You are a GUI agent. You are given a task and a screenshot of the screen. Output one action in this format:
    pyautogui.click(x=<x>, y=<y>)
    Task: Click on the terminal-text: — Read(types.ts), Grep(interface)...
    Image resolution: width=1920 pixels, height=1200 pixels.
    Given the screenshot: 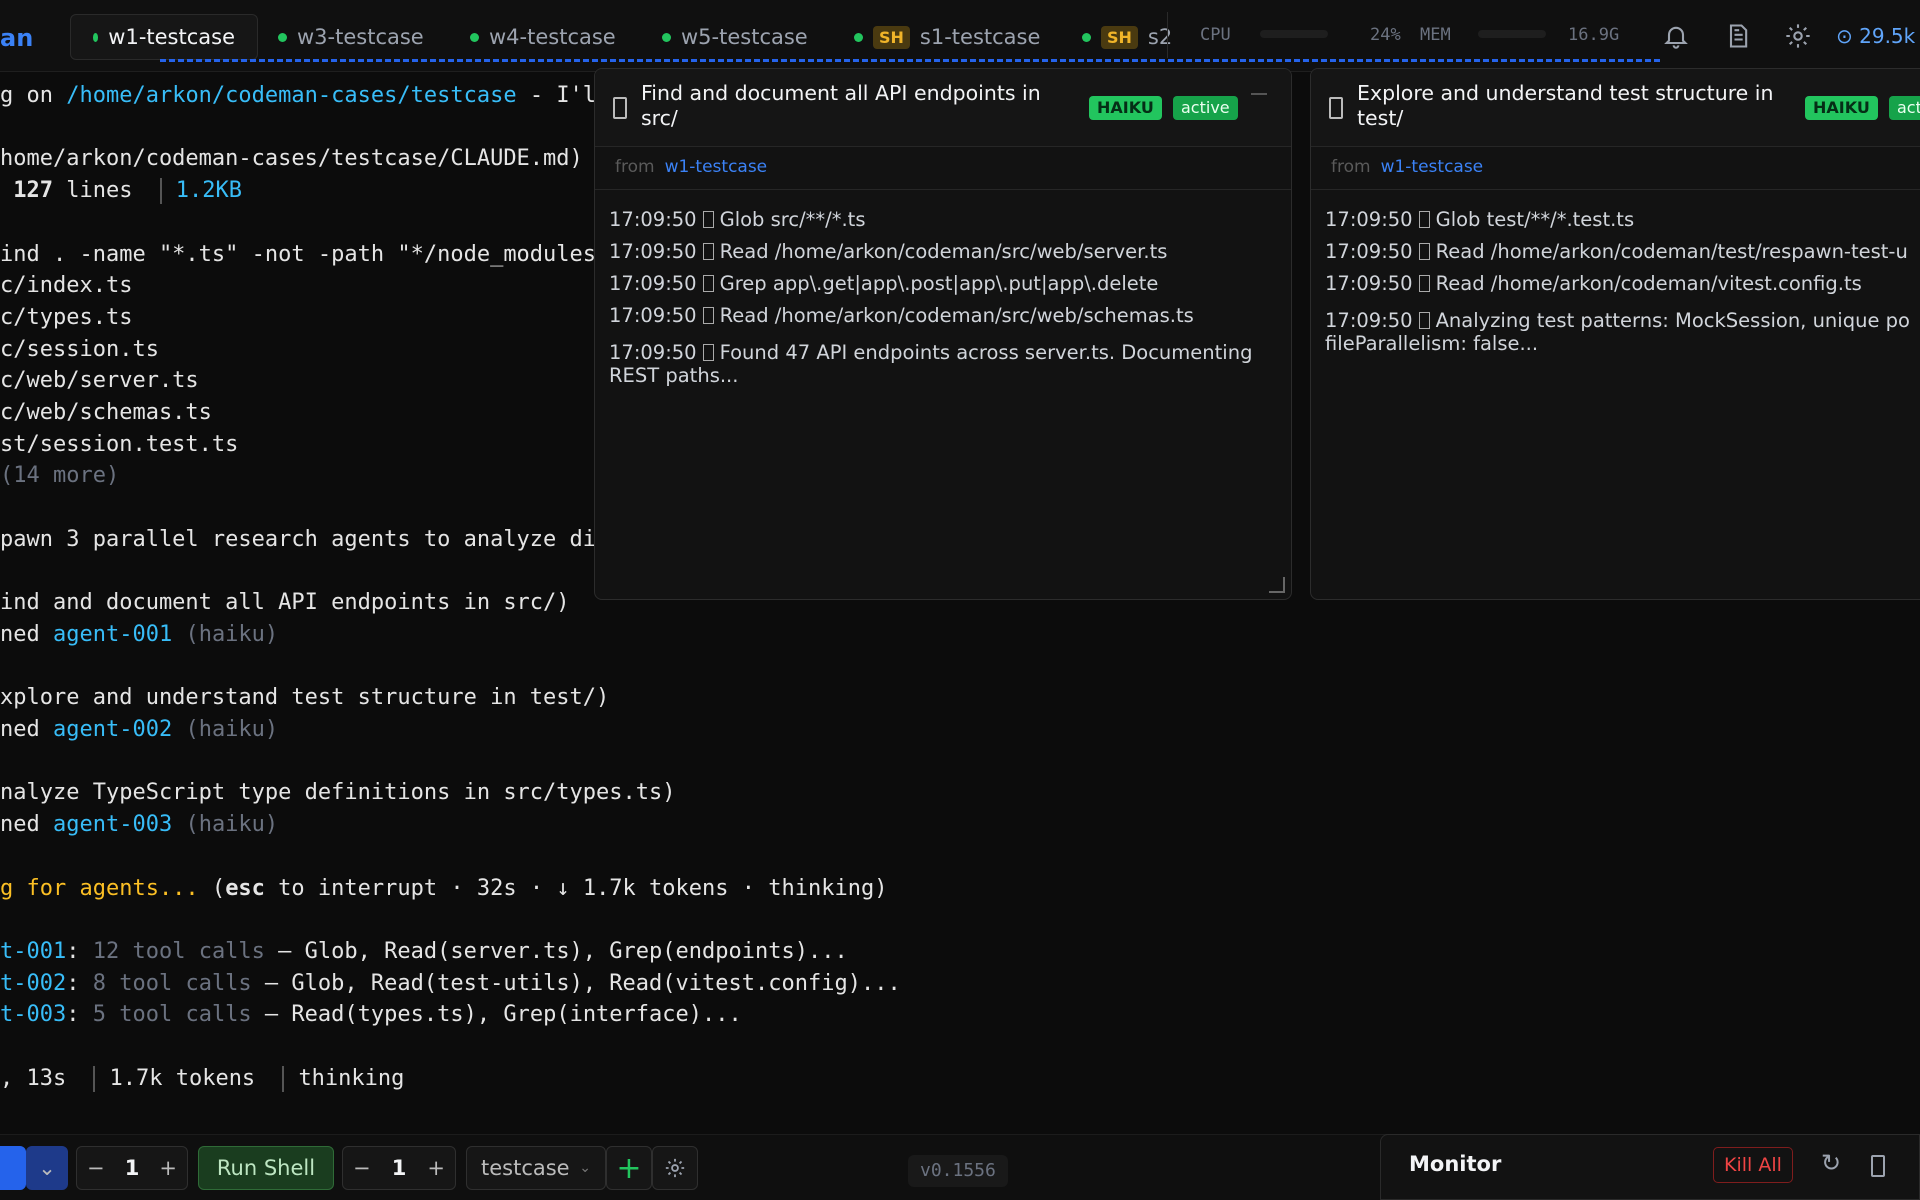 What is the action you would take?
    pyautogui.click(x=496, y=1015)
    